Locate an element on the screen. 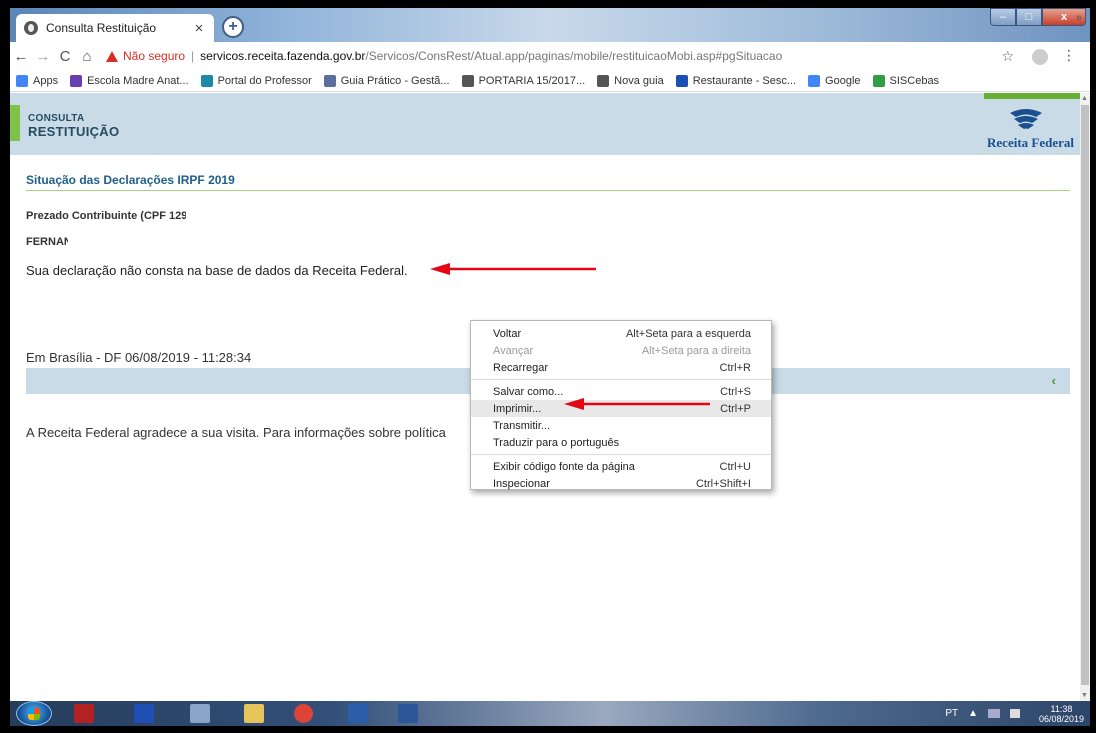 This screenshot has height=733, width=1096. not-secure-label: Não seguro is located at coordinates (154, 56).